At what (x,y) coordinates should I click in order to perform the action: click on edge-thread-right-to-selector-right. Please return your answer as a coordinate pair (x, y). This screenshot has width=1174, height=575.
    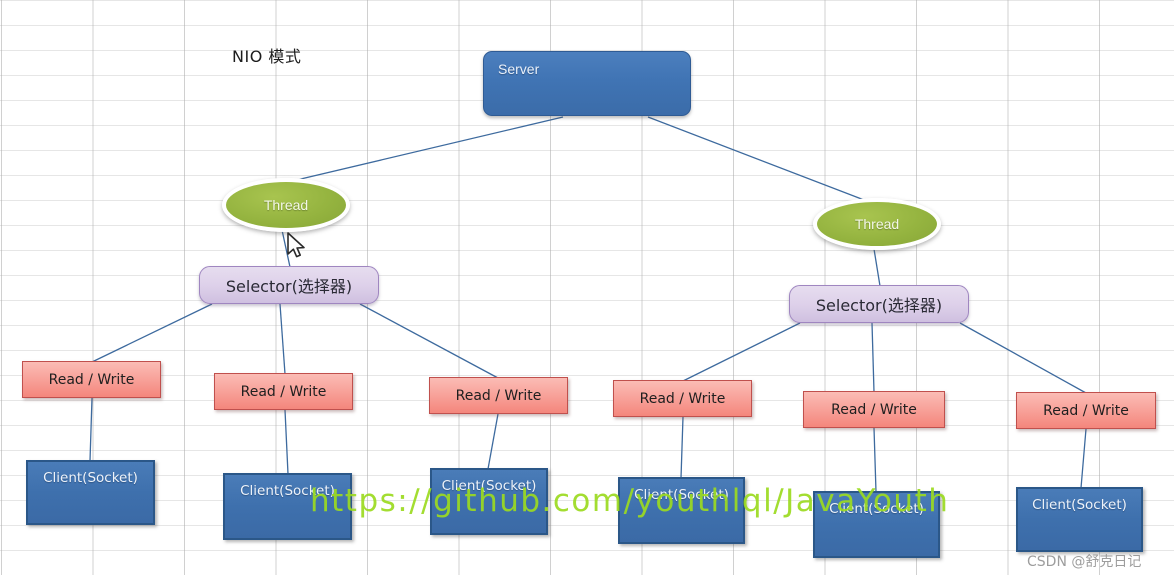
    Looking at the image, I should click on (877, 267).